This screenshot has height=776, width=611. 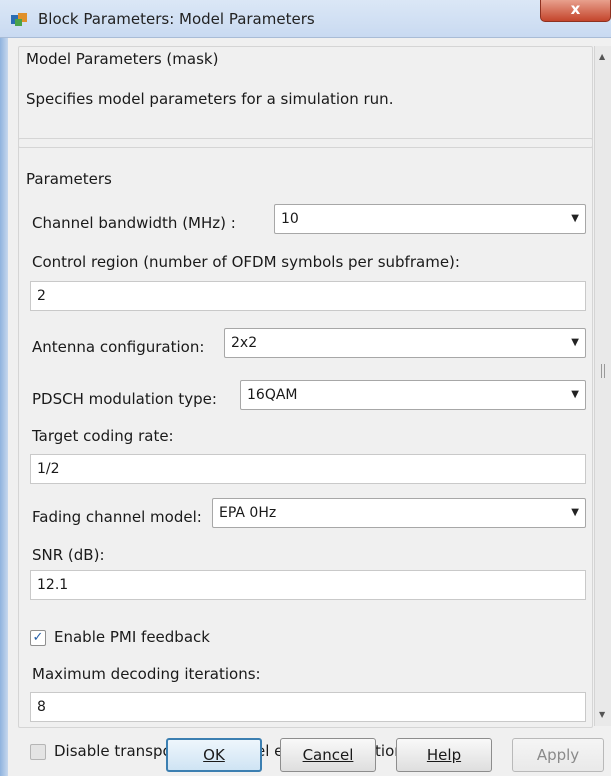 What do you see at coordinates (103, 436) in the screenshot?
I see `target-coding-rate-label: Target coding rate:` at bounding box center [103, 436].